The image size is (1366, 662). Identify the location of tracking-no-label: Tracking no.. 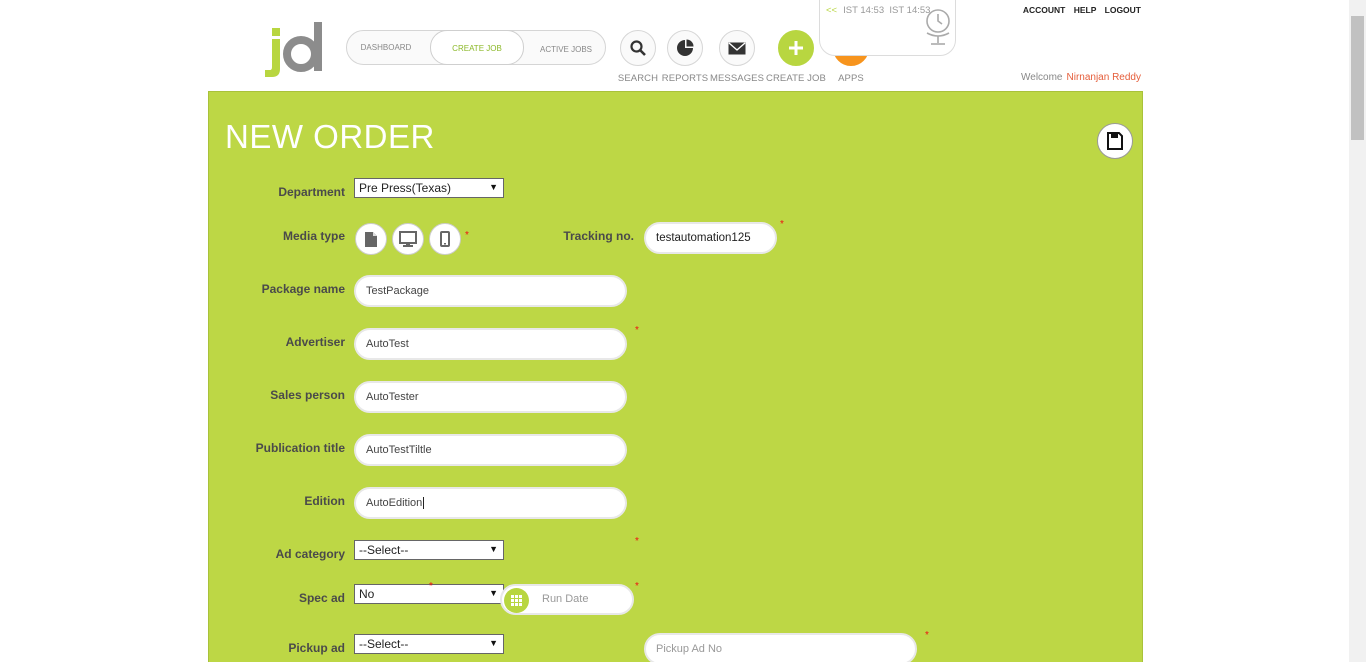
(598, 236).